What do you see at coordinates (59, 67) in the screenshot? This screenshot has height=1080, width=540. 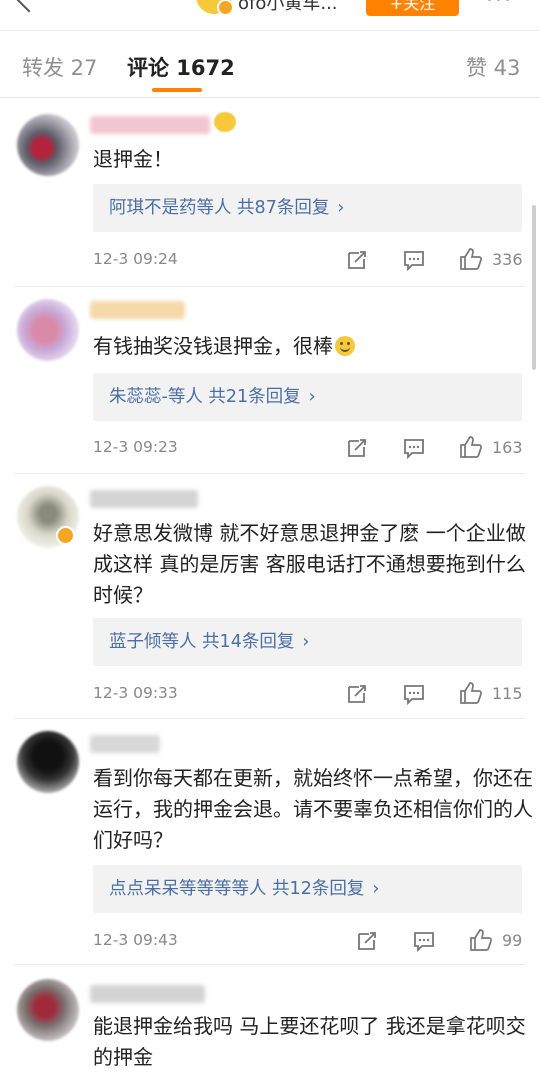 I see `tab-repost: 转发 27` at bounding box center [59, 67].